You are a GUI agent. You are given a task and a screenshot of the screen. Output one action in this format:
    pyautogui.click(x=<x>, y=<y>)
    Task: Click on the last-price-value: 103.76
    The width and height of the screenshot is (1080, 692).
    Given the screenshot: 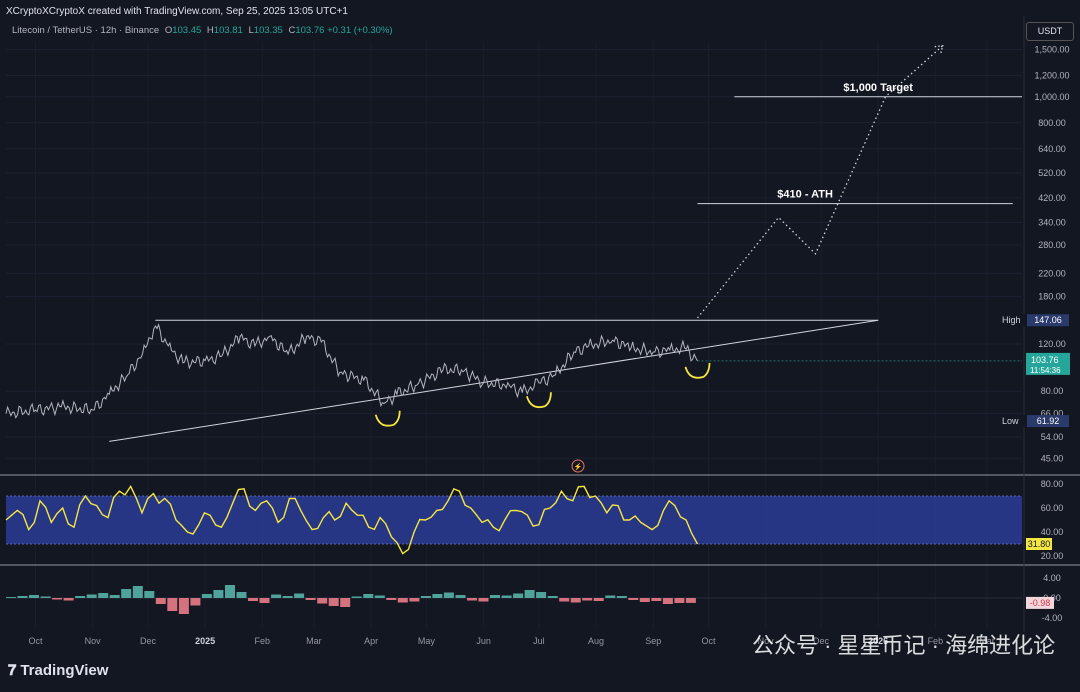 What is the action you would take?
    pyautogui.click(x=1045, y=360)
    